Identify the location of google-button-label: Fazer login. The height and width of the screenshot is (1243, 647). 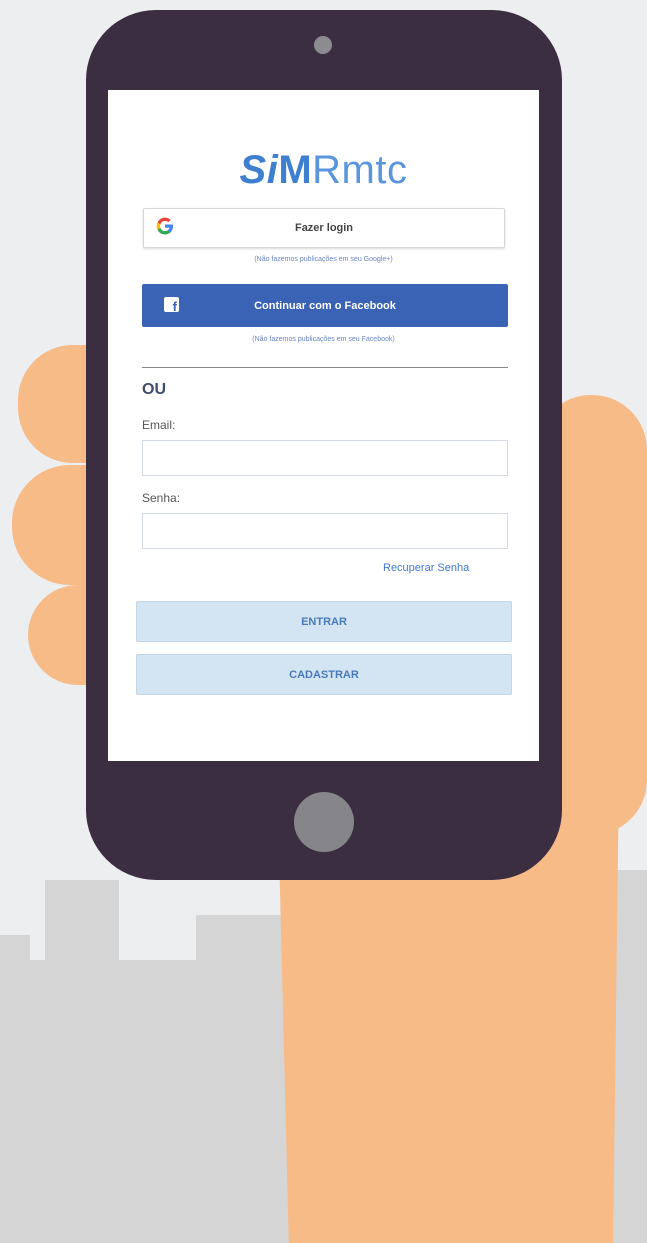
(324, 228).